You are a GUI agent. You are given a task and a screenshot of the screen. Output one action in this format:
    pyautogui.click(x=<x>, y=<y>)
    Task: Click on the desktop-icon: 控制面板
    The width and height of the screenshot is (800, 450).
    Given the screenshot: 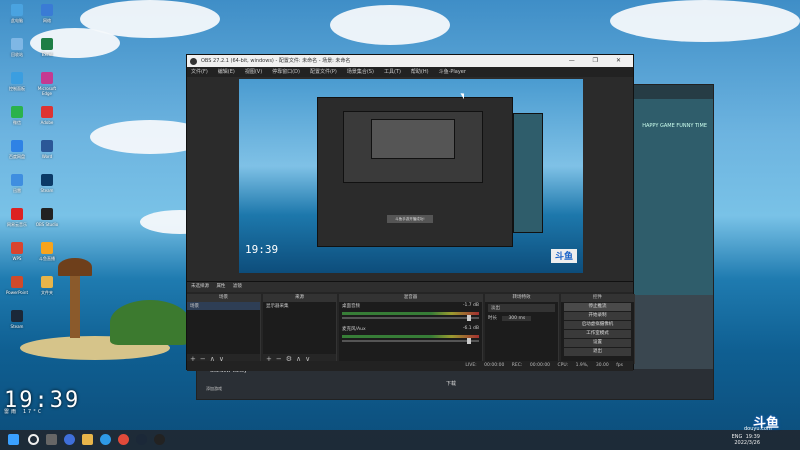 What is the action you would take?
    pyautogui.click(x=17, y=81)
    